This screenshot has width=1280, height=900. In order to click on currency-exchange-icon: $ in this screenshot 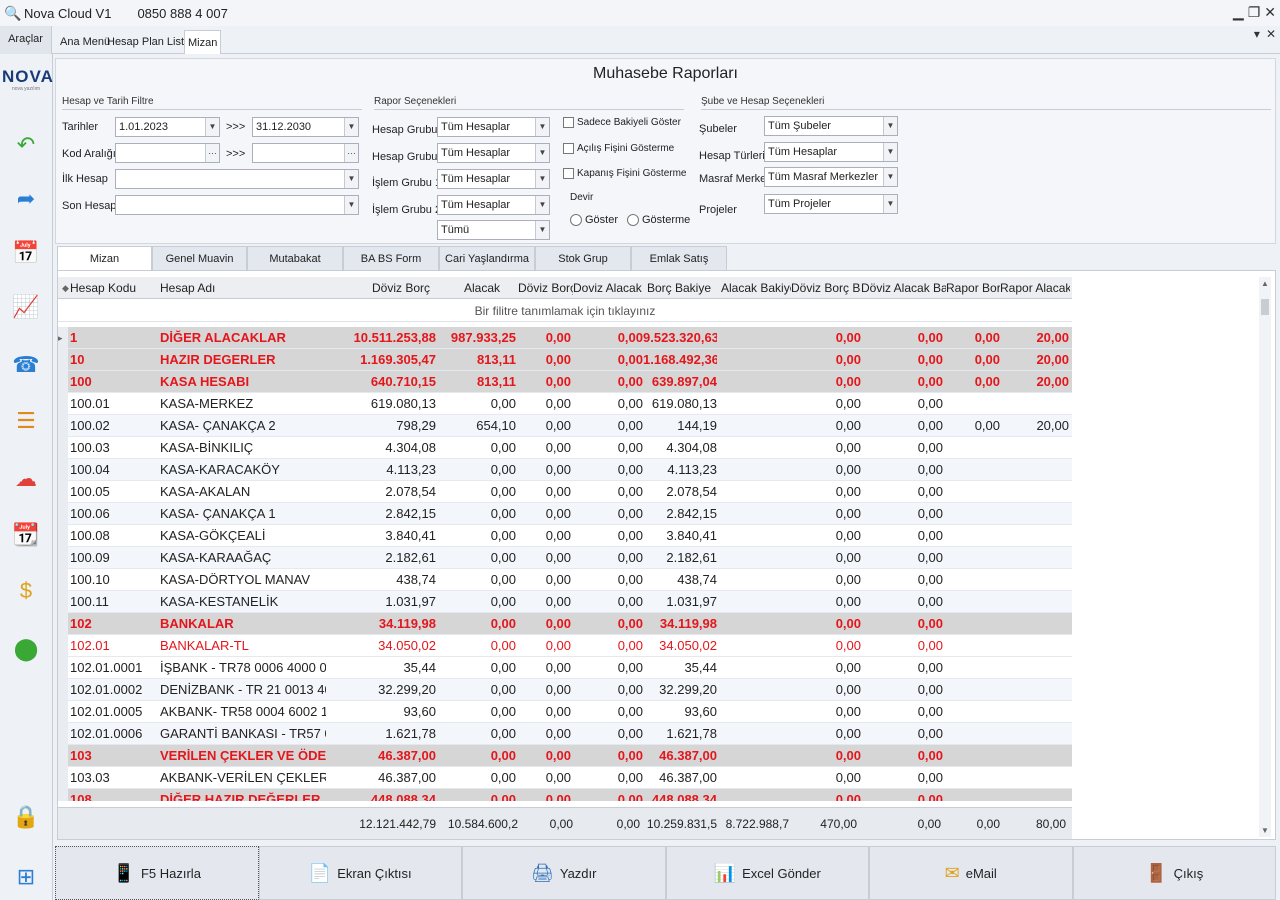, I will do `click(26, 591)`.